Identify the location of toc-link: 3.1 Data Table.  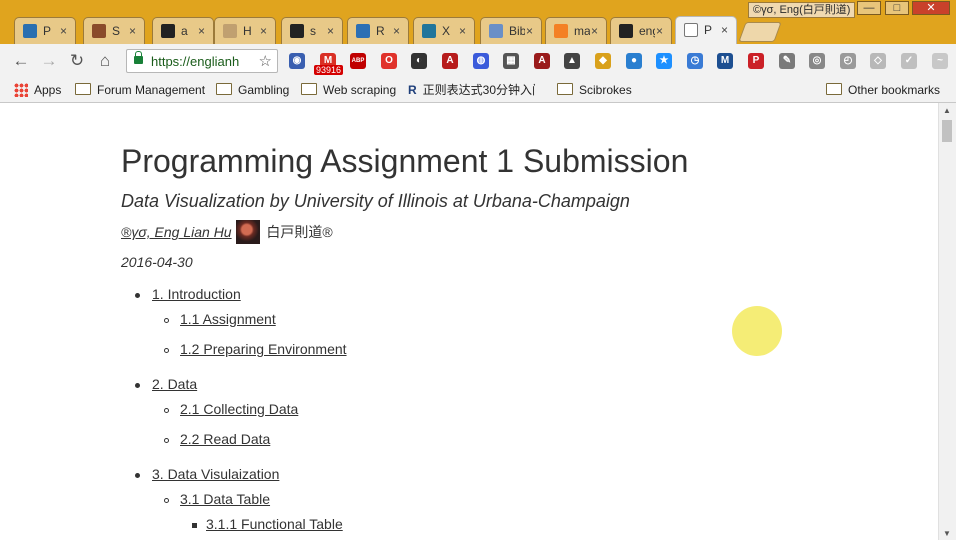
(225, 499).